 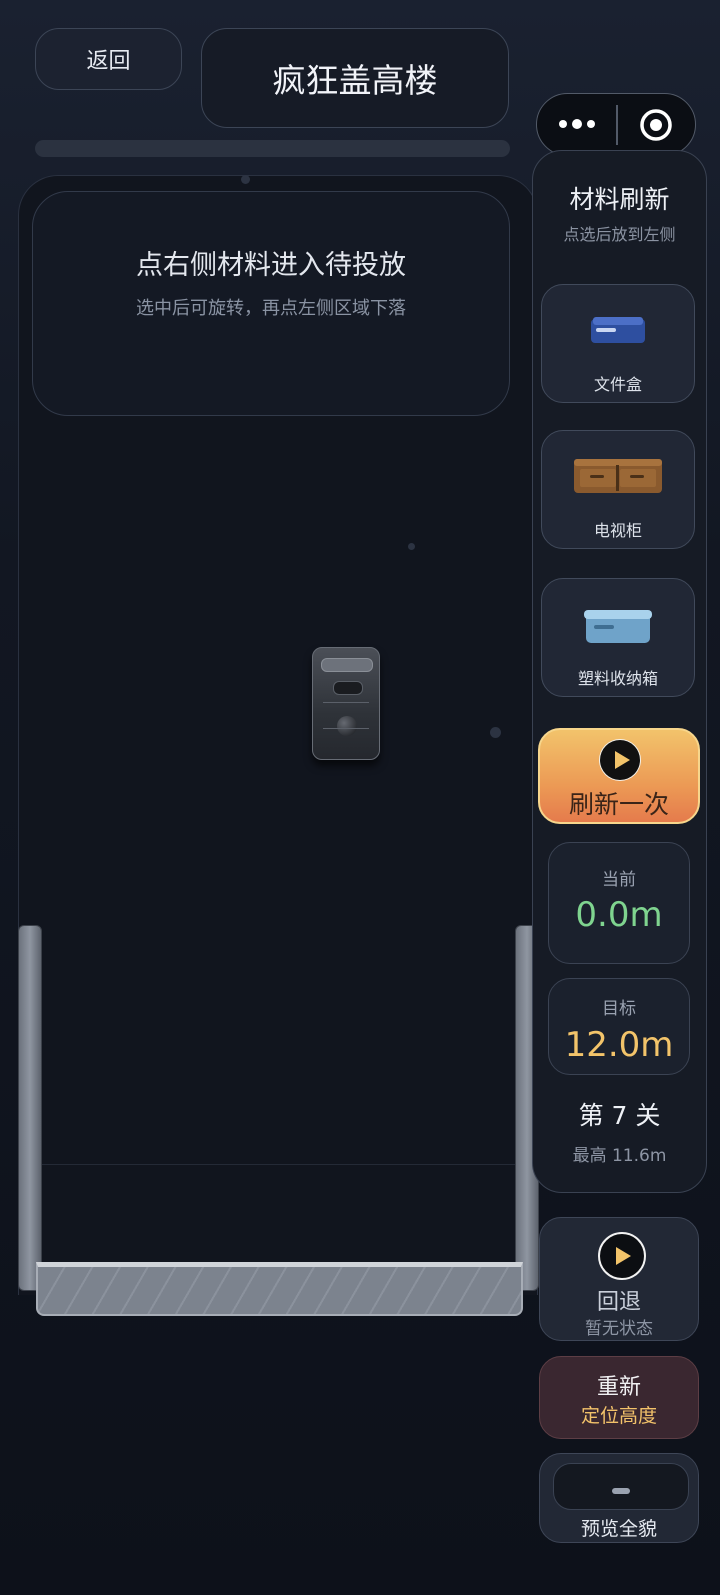 I want to click on material-card-plastic-box: 塑料收纳箱, so click(x=618, y=637).